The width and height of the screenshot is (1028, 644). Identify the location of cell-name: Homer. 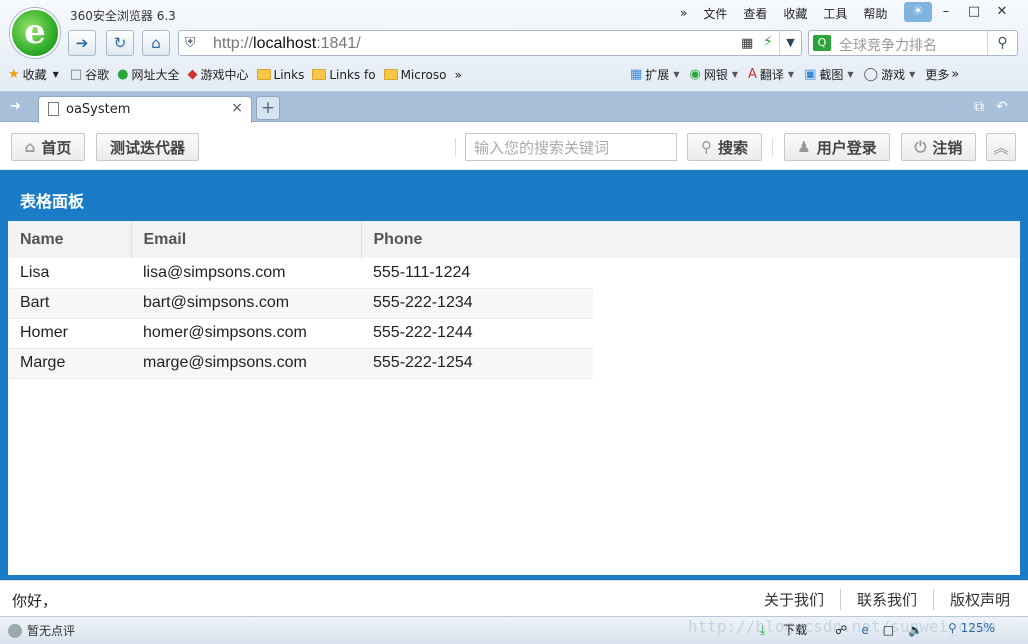
(44, 332).